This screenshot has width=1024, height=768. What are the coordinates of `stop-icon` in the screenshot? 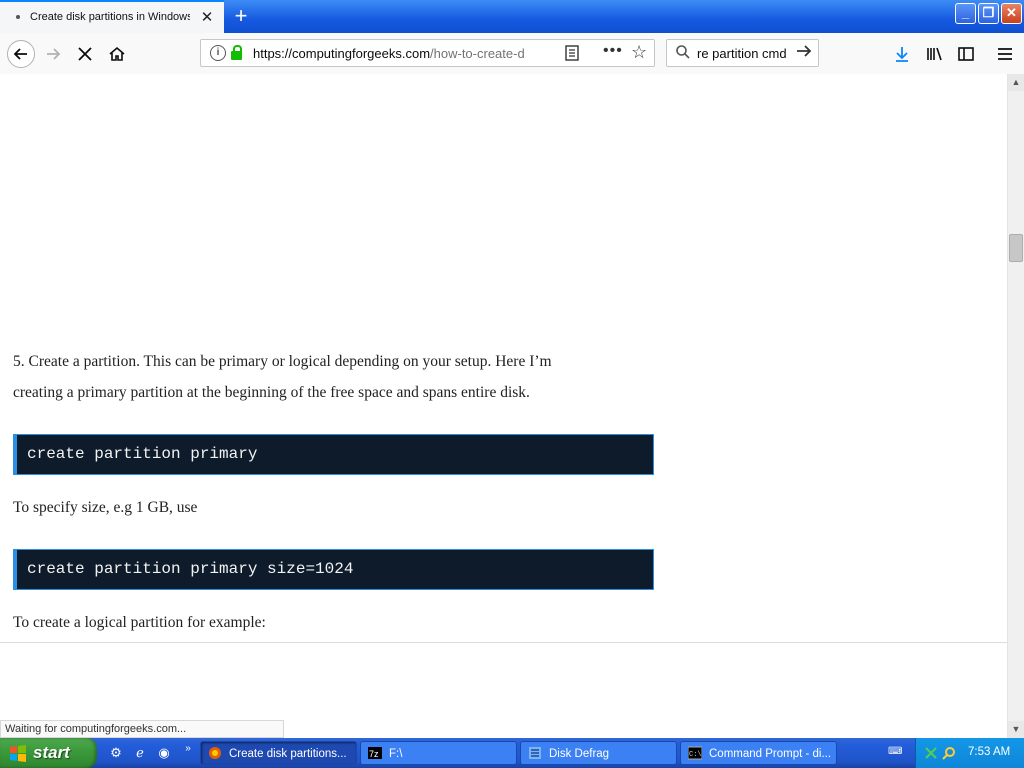 It's located at (85, 54).